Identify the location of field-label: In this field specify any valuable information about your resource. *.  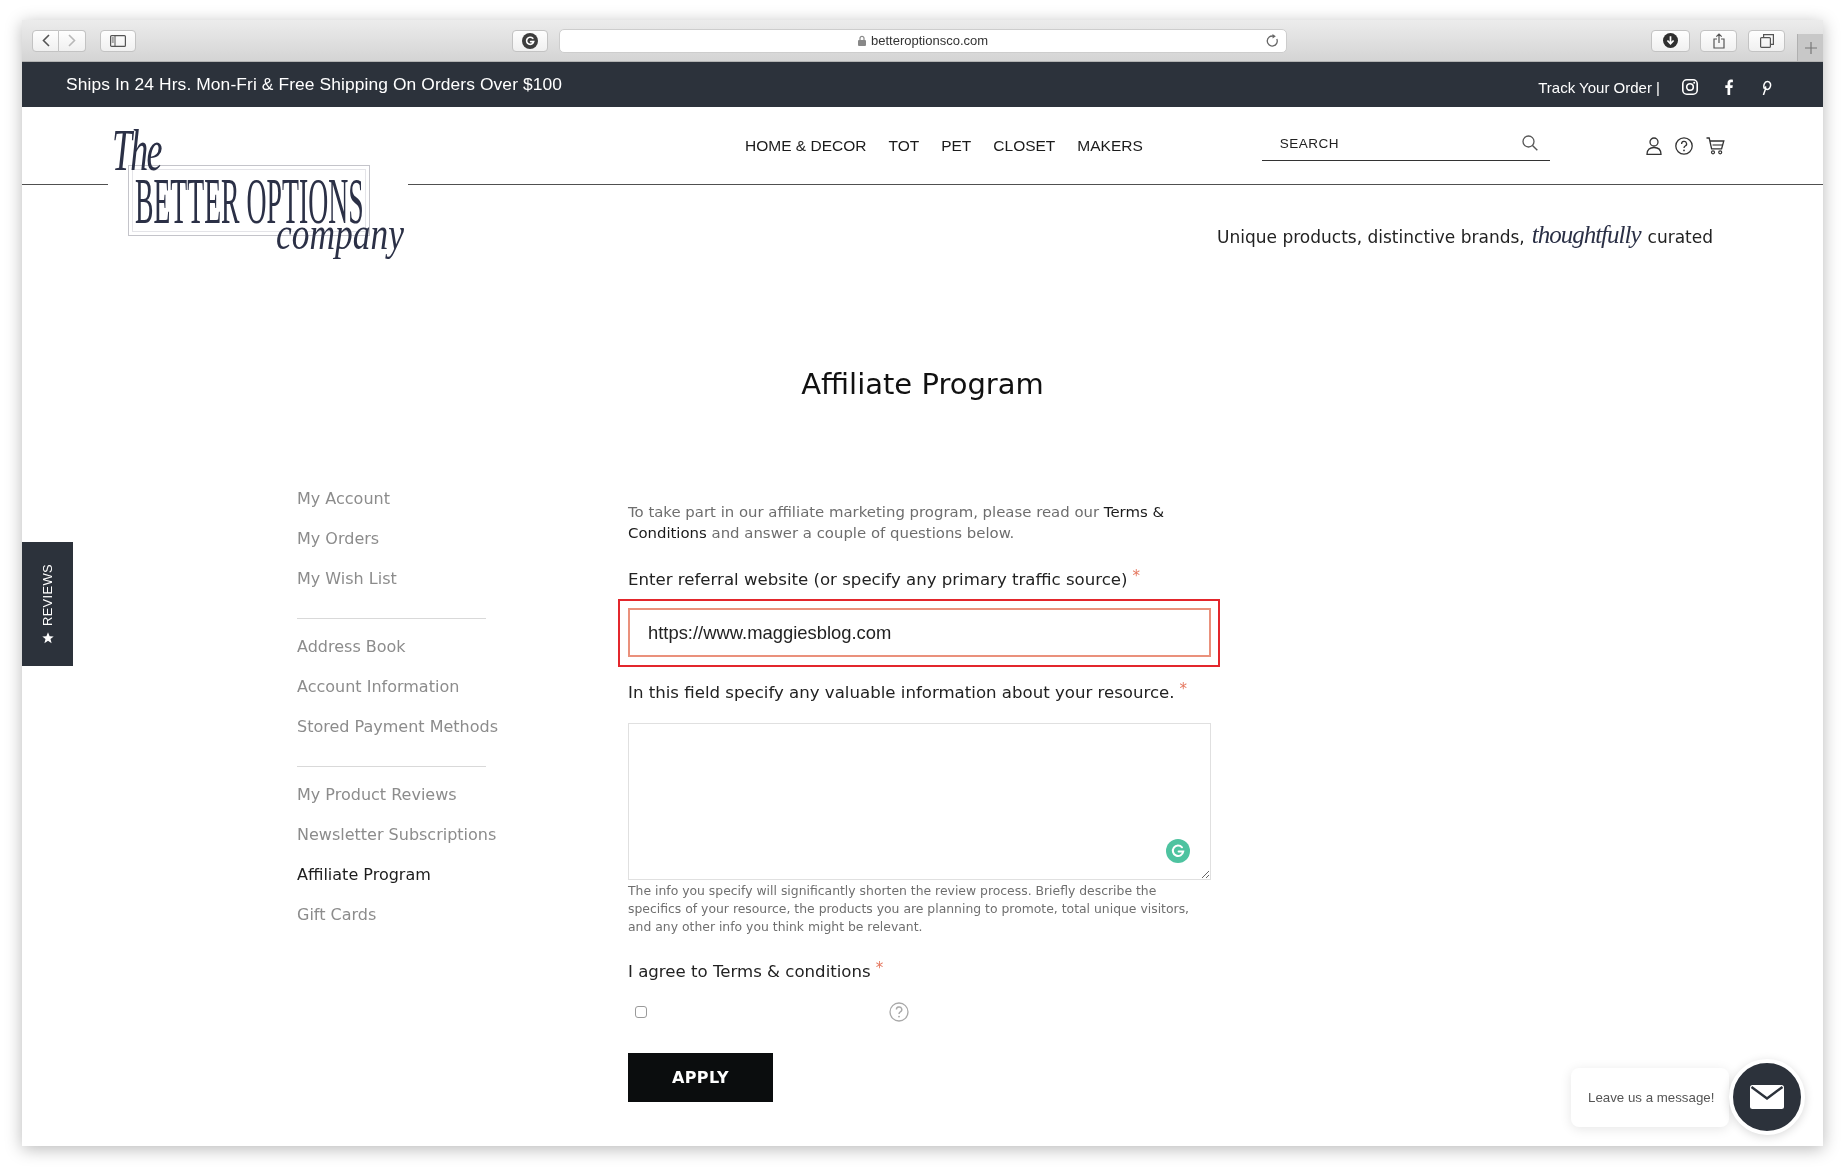
(908, 692).